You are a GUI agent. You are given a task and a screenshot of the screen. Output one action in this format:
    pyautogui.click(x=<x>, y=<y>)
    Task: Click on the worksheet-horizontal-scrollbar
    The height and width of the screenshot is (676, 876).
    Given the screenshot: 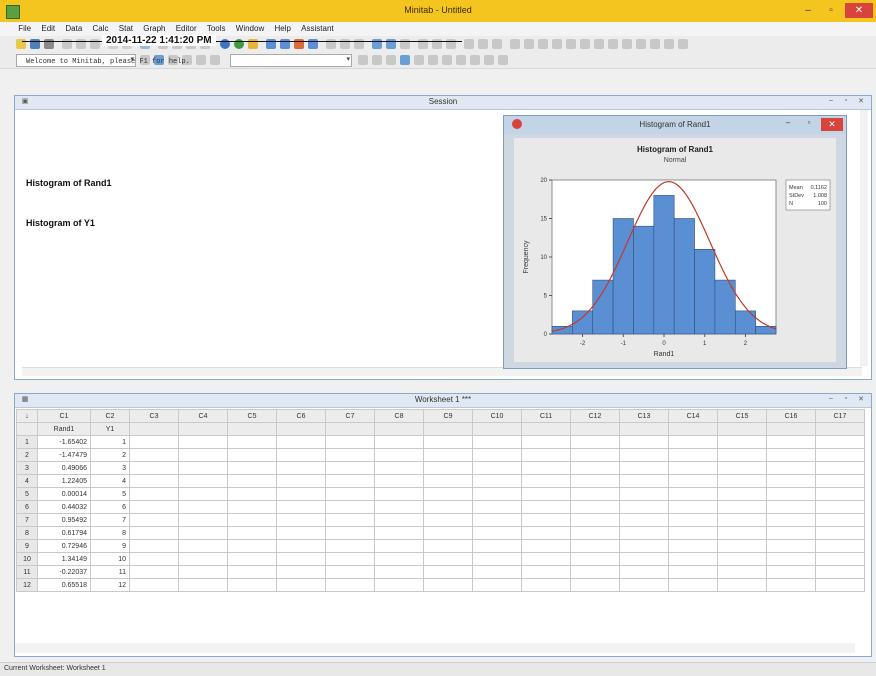 What is the action you would take?
    pyautogui.click(x=435, y=648)
    